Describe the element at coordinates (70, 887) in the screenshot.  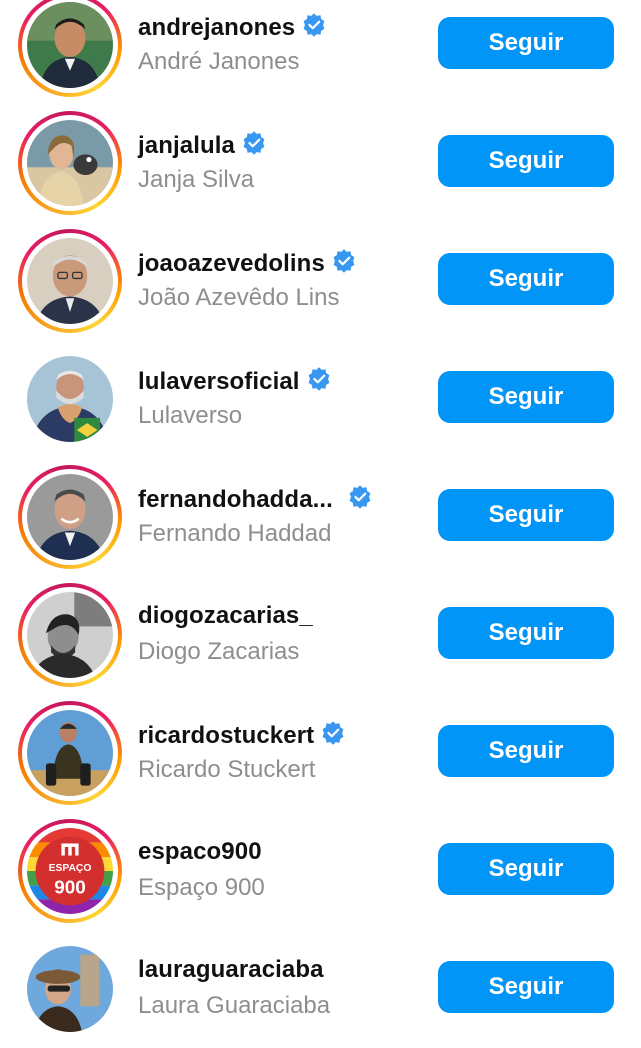
I see `svg-text: 900` at that location.